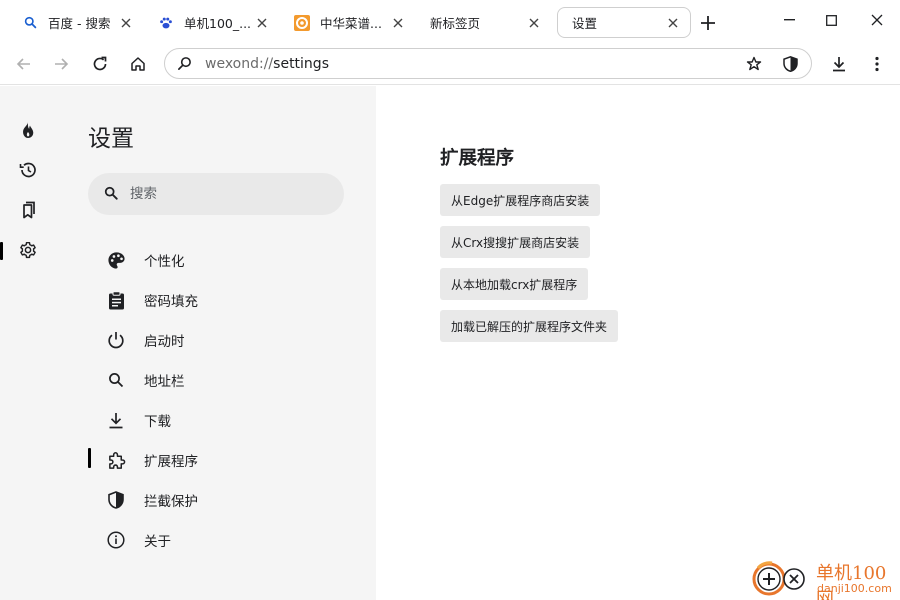 Image resolution: width=900 pixels, height=600 pixels. Describe the element at coordinates (171, 302) in the screenshot. I see `nav-label: 密码填充` at that location.